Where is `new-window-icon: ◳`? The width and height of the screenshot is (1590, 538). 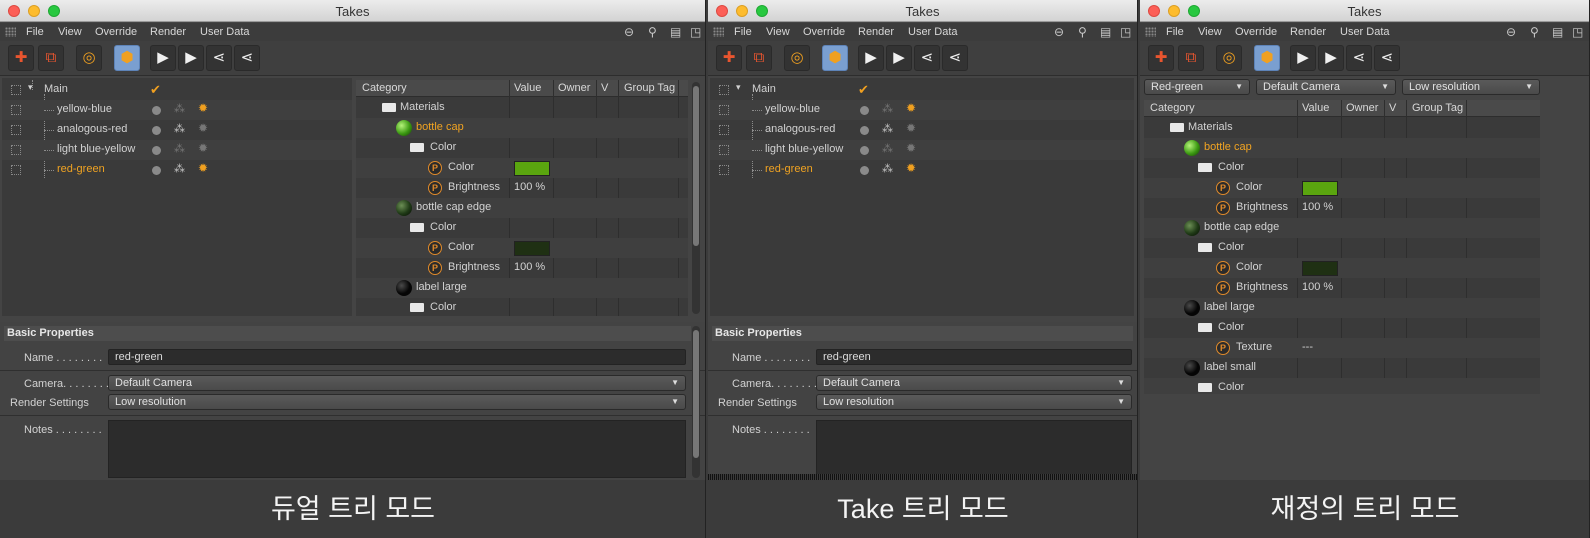 new-window-icon: ◳ is located at coordinates (1125, 32).